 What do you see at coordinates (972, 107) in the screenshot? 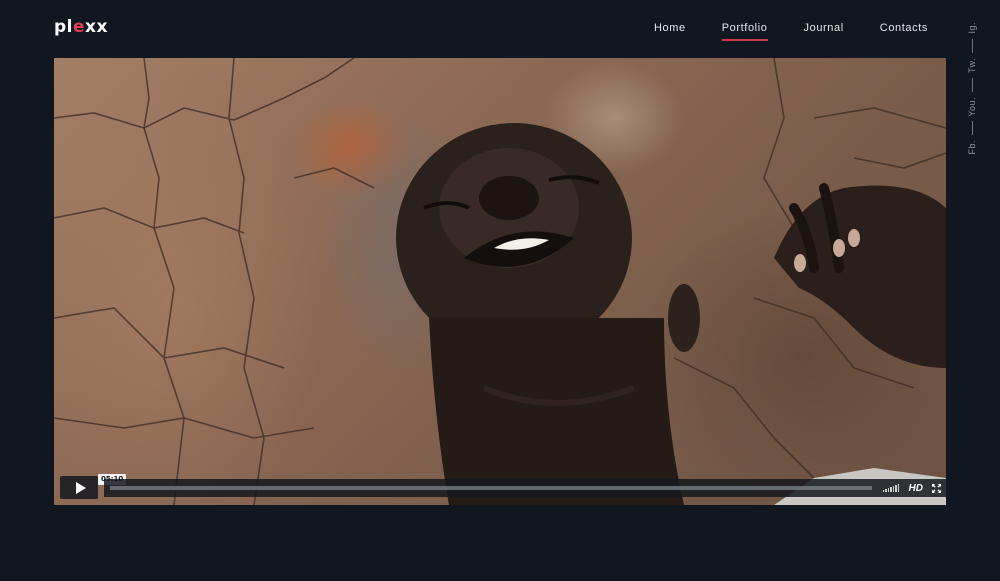
I see `social-link-youtube: You.` at bounding box center [972, 107].